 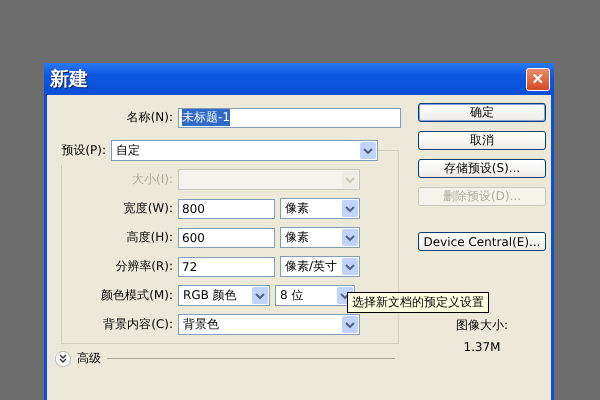 I want to click on preset-label: 预设(P):, so click(x=83, y=150).